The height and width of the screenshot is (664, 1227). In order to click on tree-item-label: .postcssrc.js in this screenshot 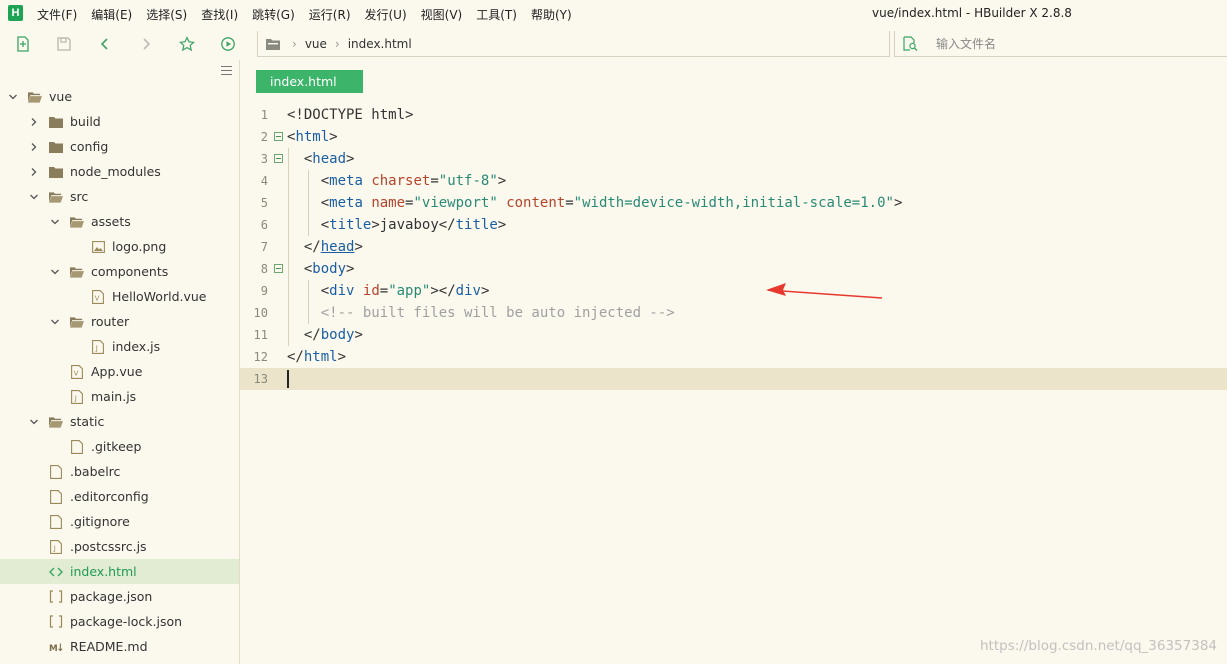, I will do `click(108, 546)`.